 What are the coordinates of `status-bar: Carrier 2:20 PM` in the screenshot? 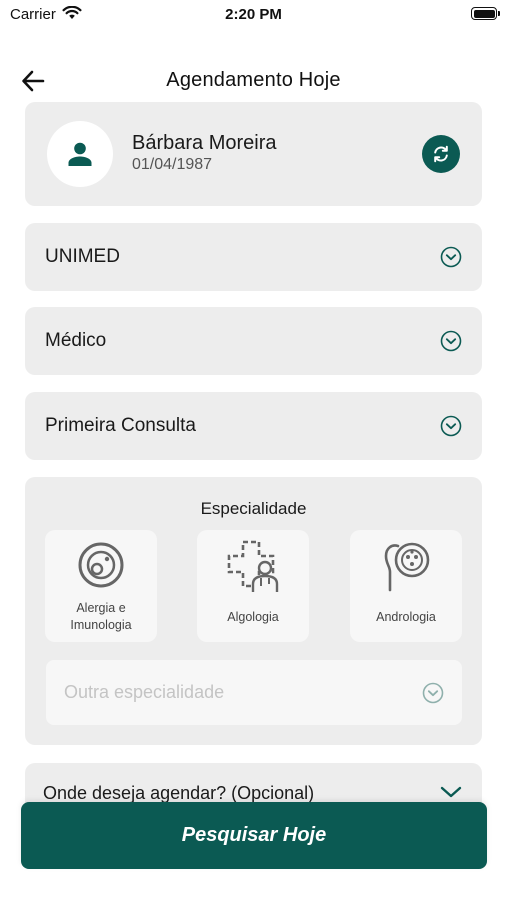 It's located at (253, 15).